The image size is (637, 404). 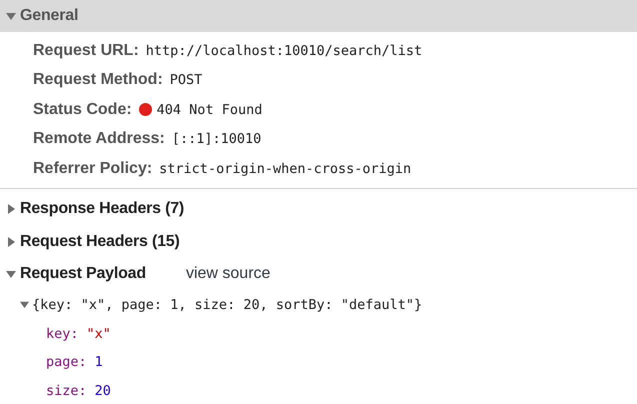 What do you see at coordinates (328, 305) in the screenshot?
I see `payload-summary: {key: "x", page: 1, size: 20, sortBy: "default"}` at bounding box center [328, 305].